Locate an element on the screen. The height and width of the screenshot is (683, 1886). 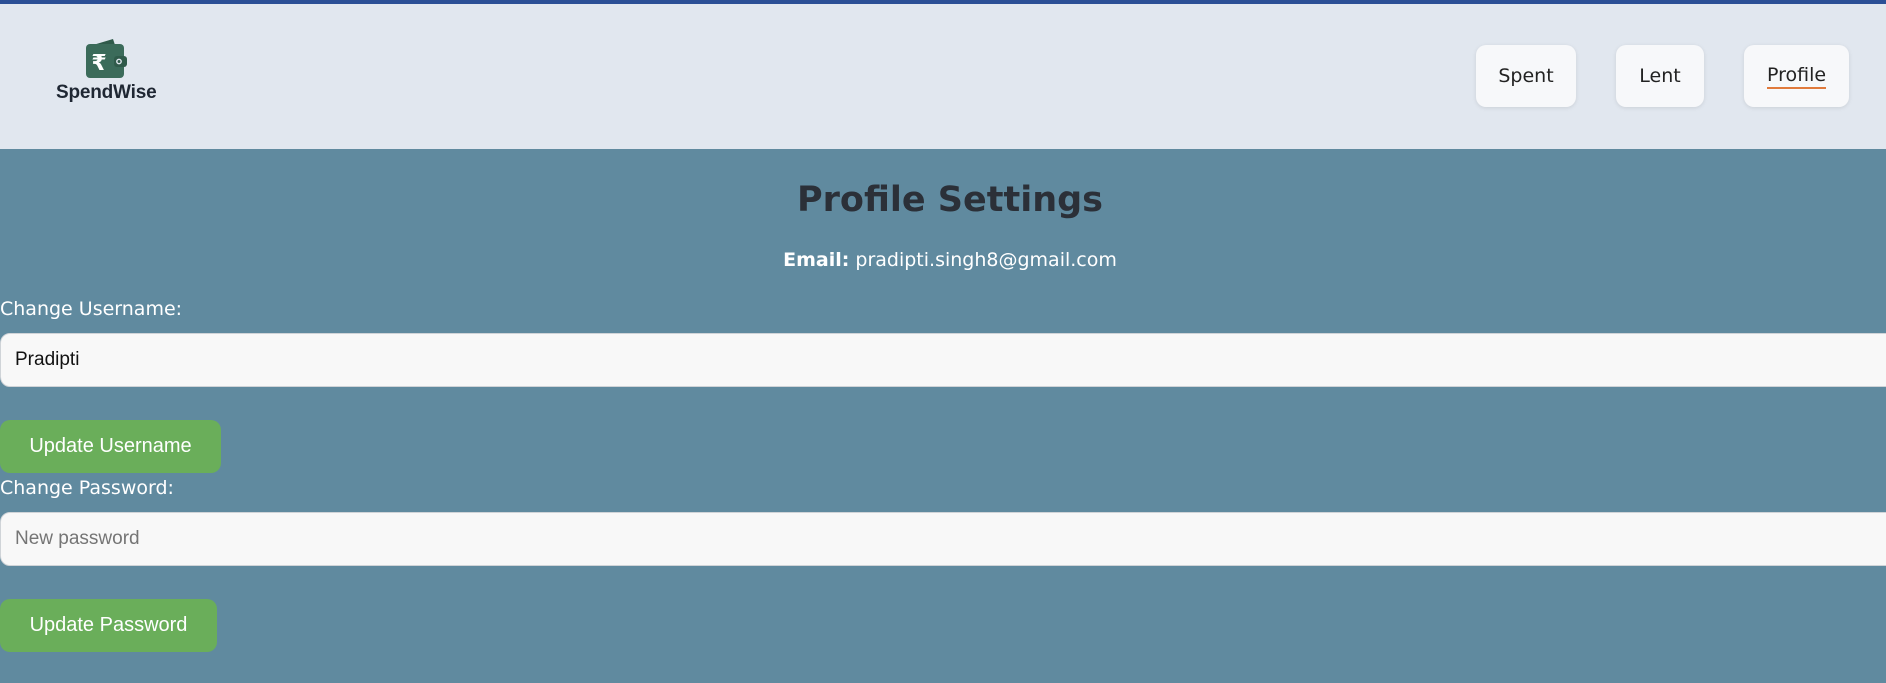
app-logo: ₹ SpendWise is located at coordinates (106, 70).